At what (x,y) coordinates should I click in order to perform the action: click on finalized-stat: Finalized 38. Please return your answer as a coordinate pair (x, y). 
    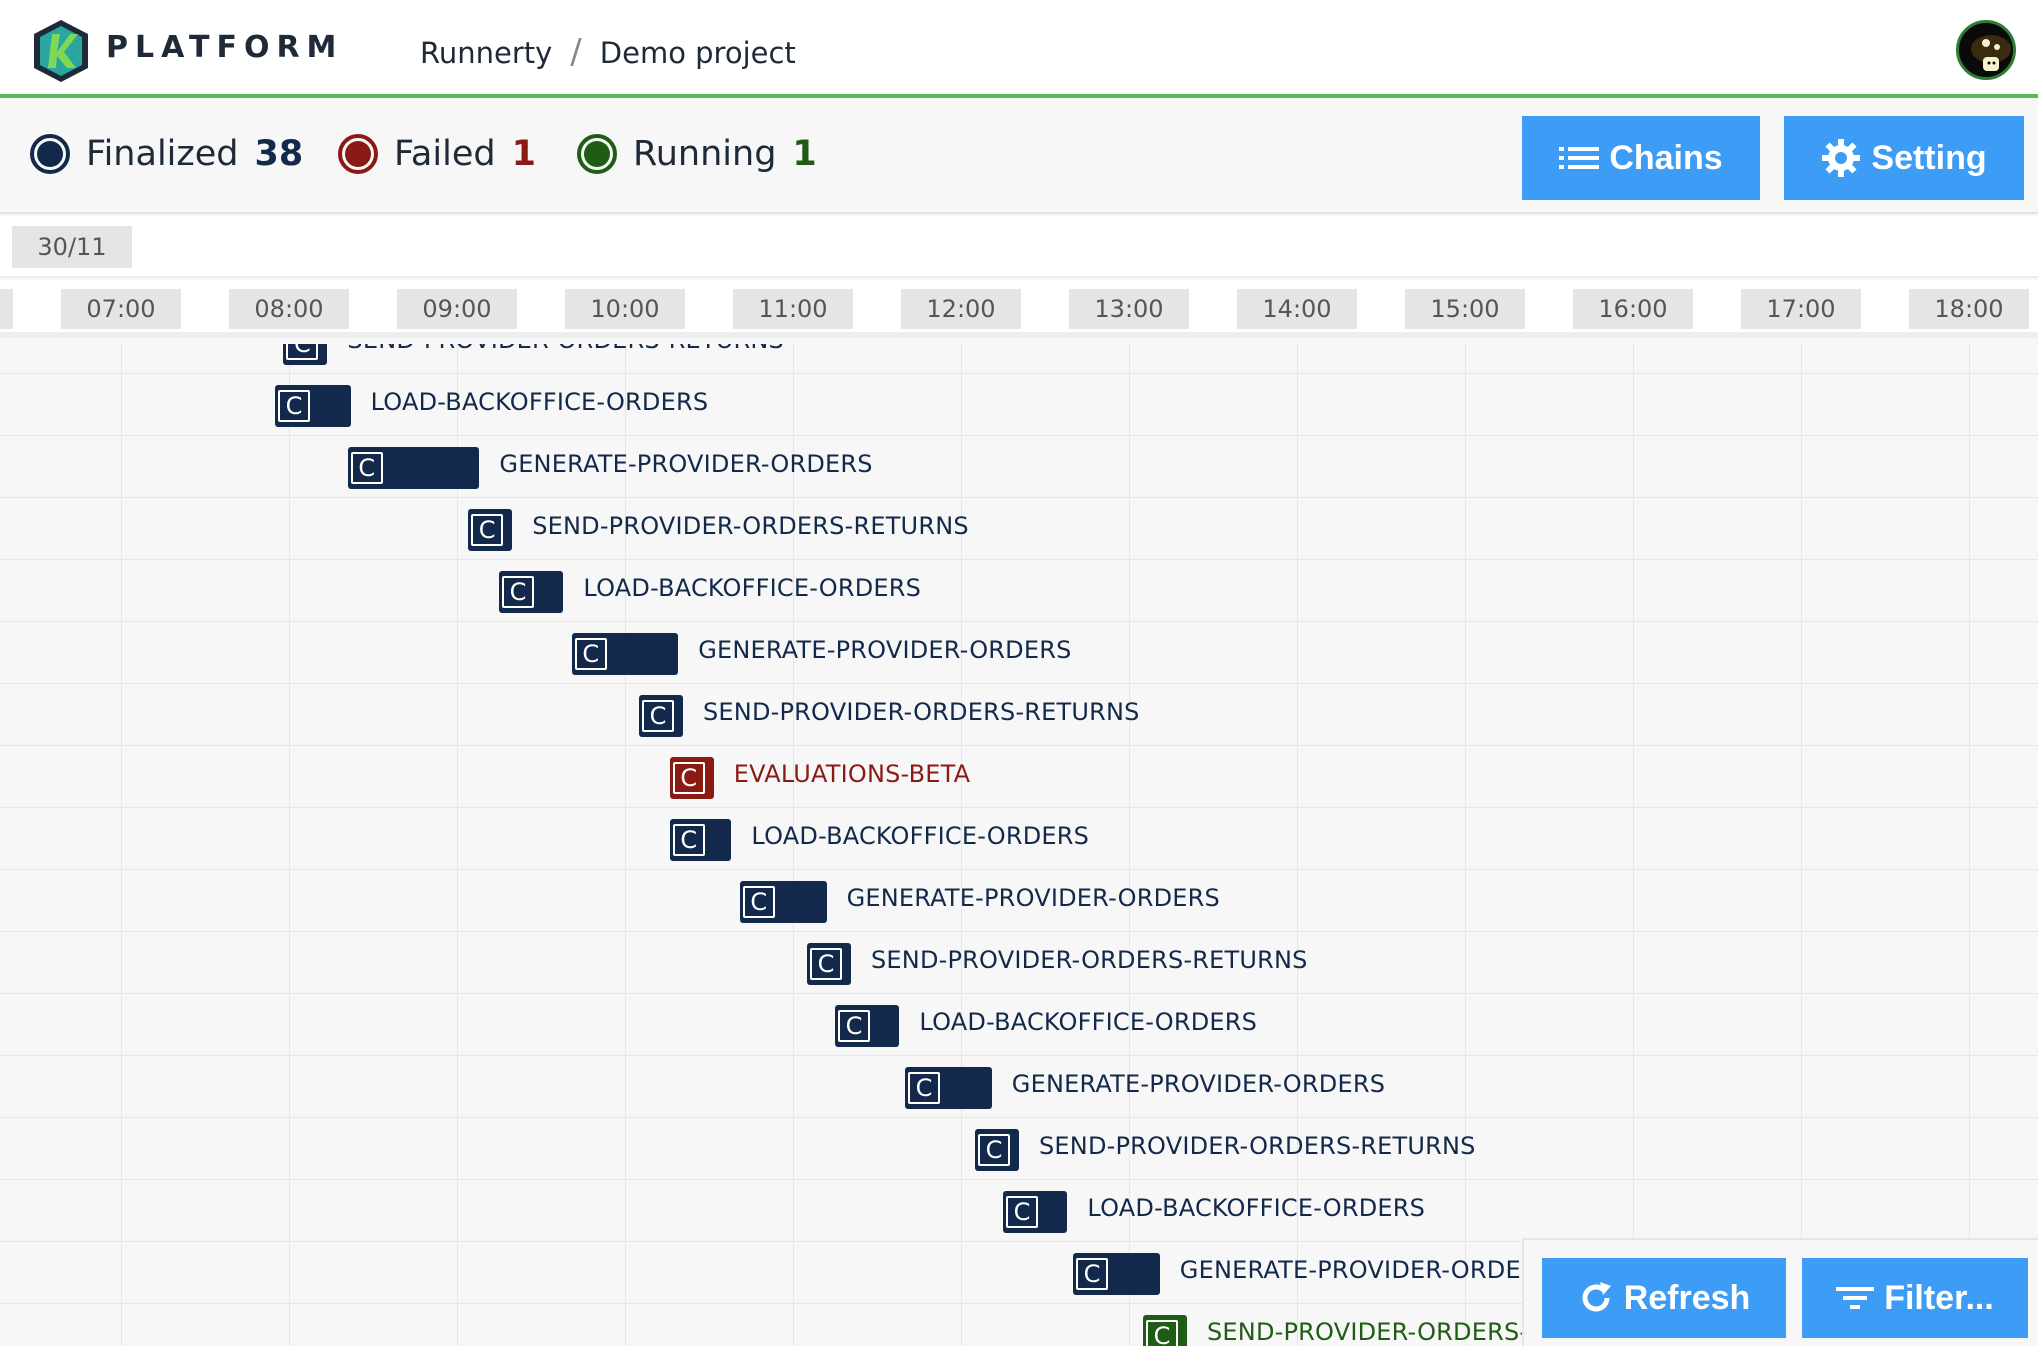
    Looking at the image, I should click on (166, 154).